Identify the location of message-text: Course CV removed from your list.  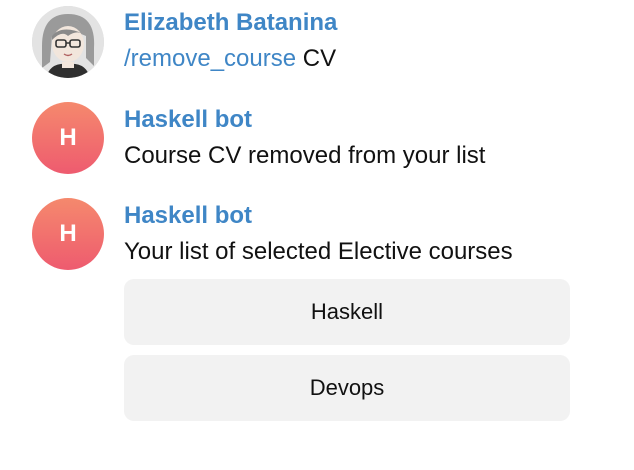
(305, 155).